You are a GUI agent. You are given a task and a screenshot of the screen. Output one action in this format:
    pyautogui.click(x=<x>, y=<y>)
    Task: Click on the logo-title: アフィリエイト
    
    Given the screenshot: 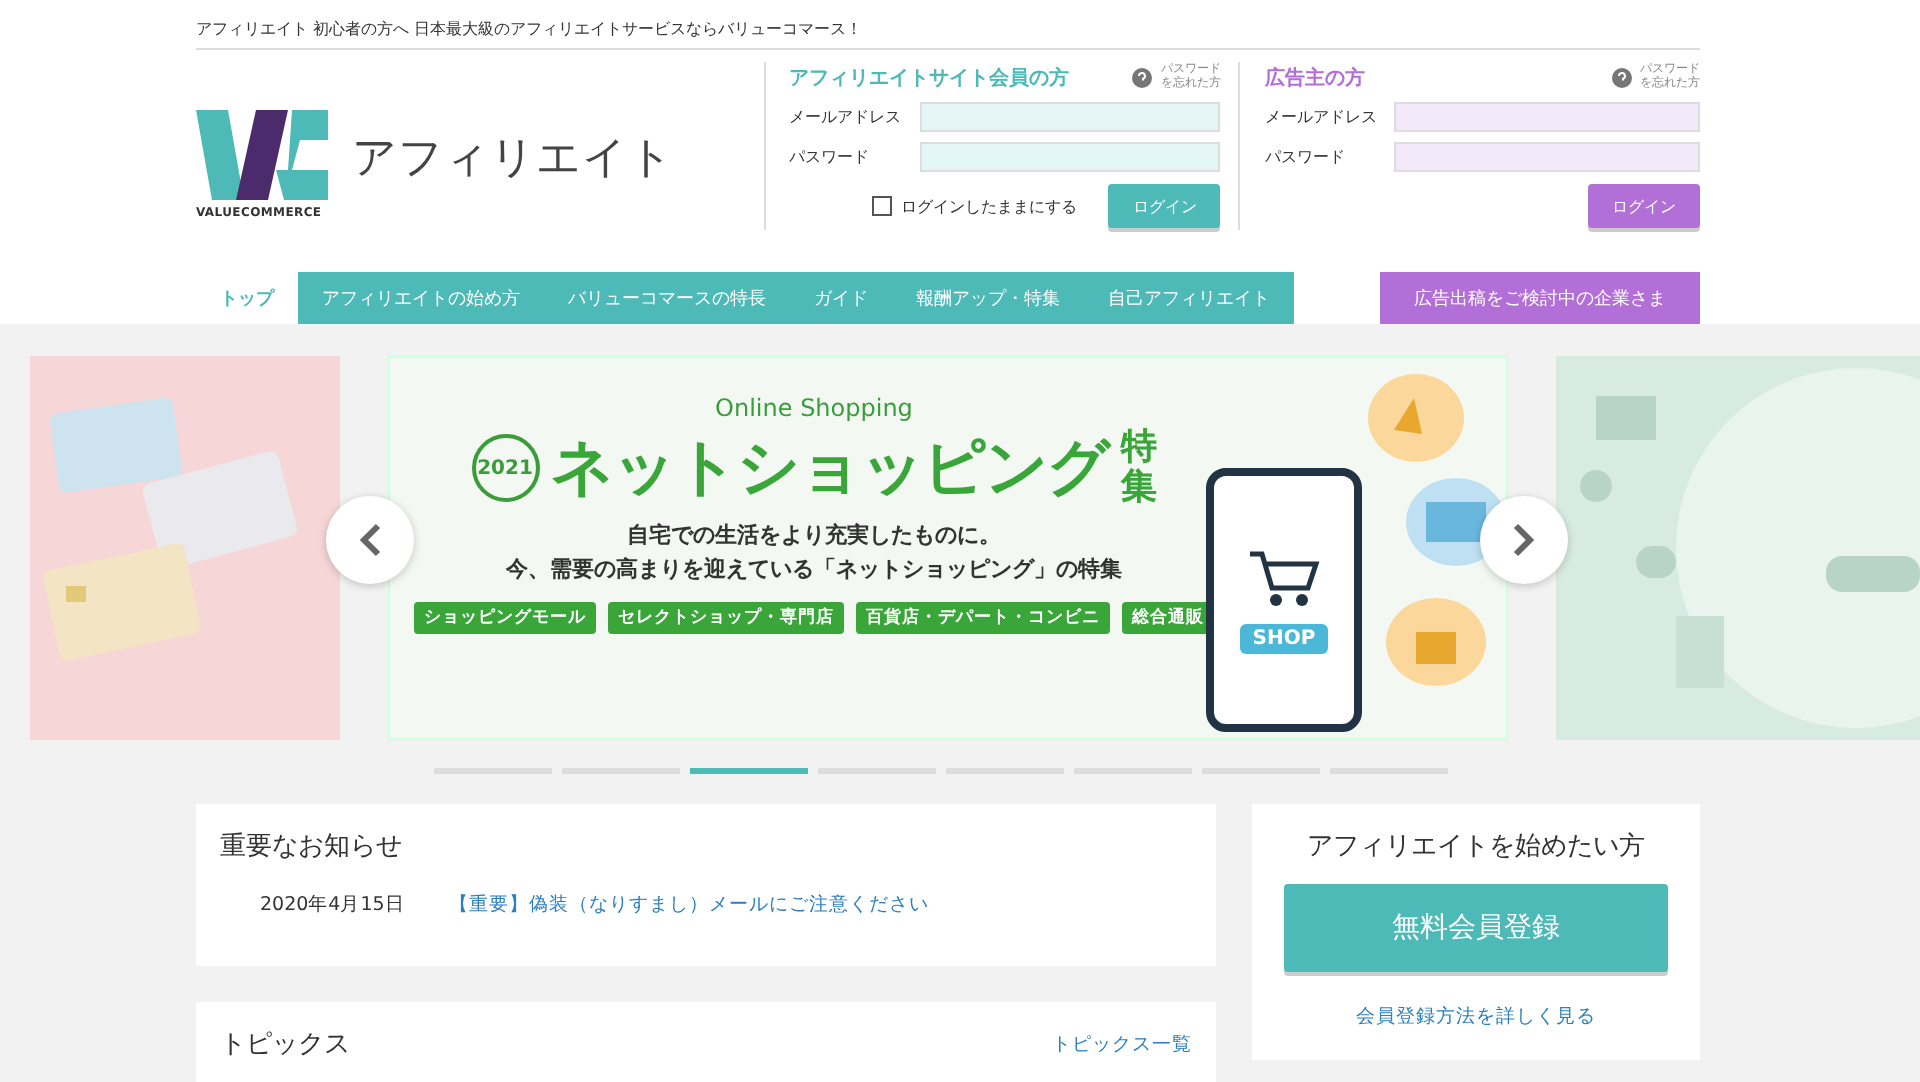 What is the action you would take?
    pyautogui.click(x=513, y=159)
    